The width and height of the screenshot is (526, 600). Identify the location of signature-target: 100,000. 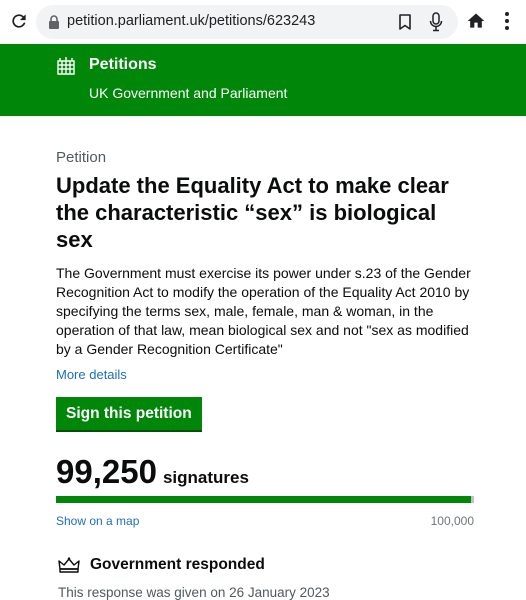
(452, 521).